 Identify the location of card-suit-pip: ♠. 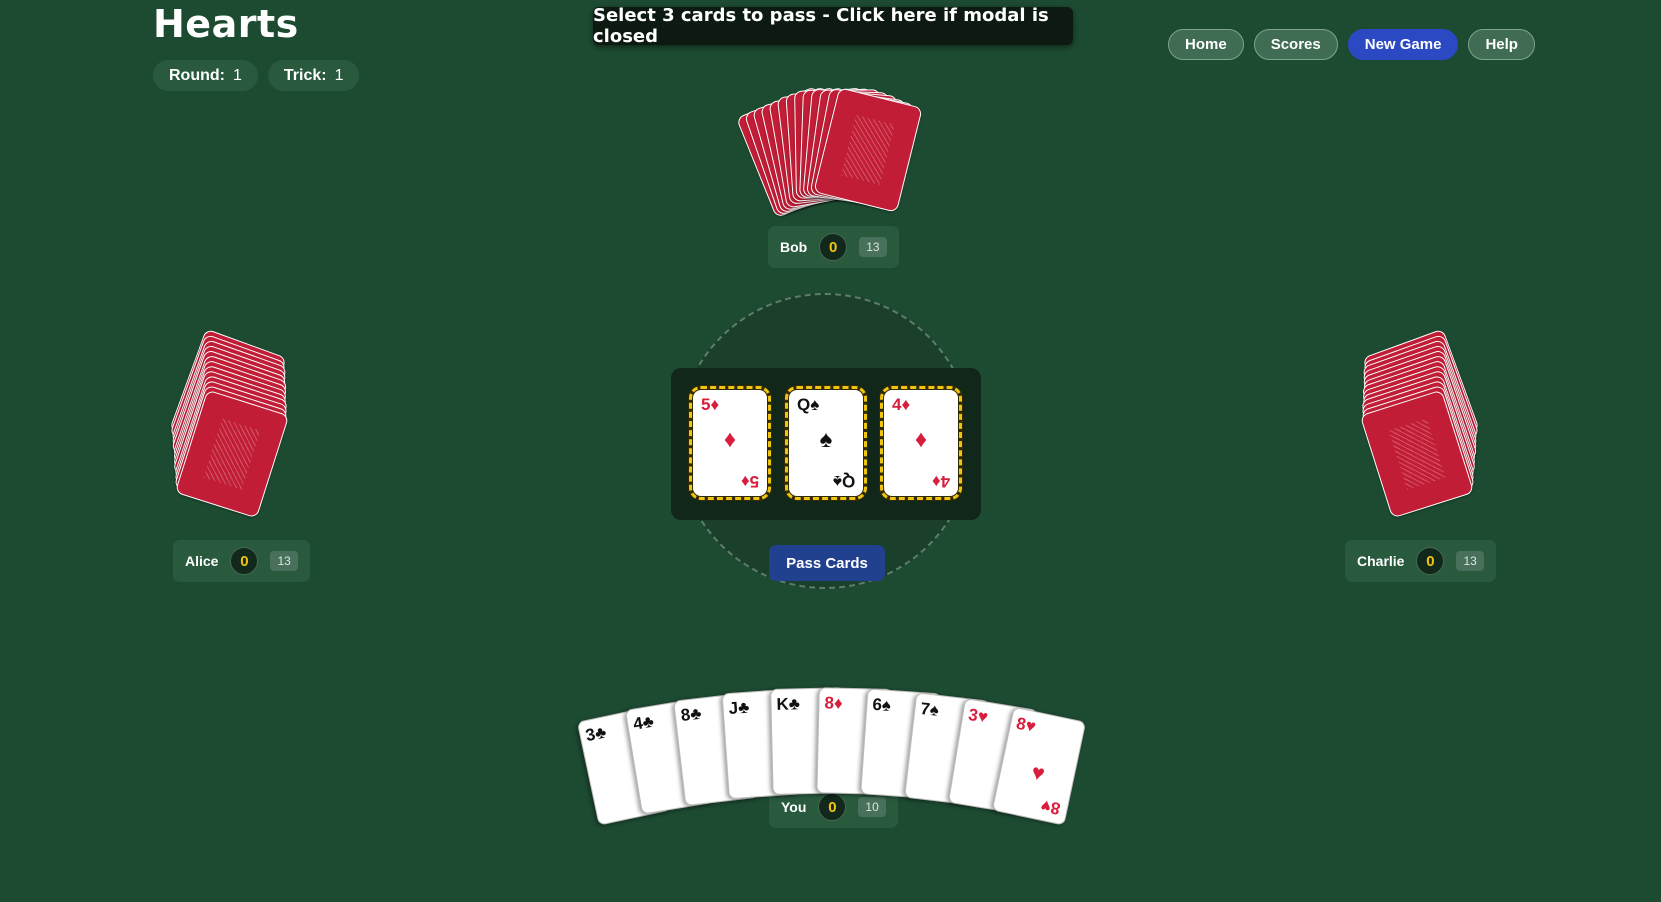
(826, 439).